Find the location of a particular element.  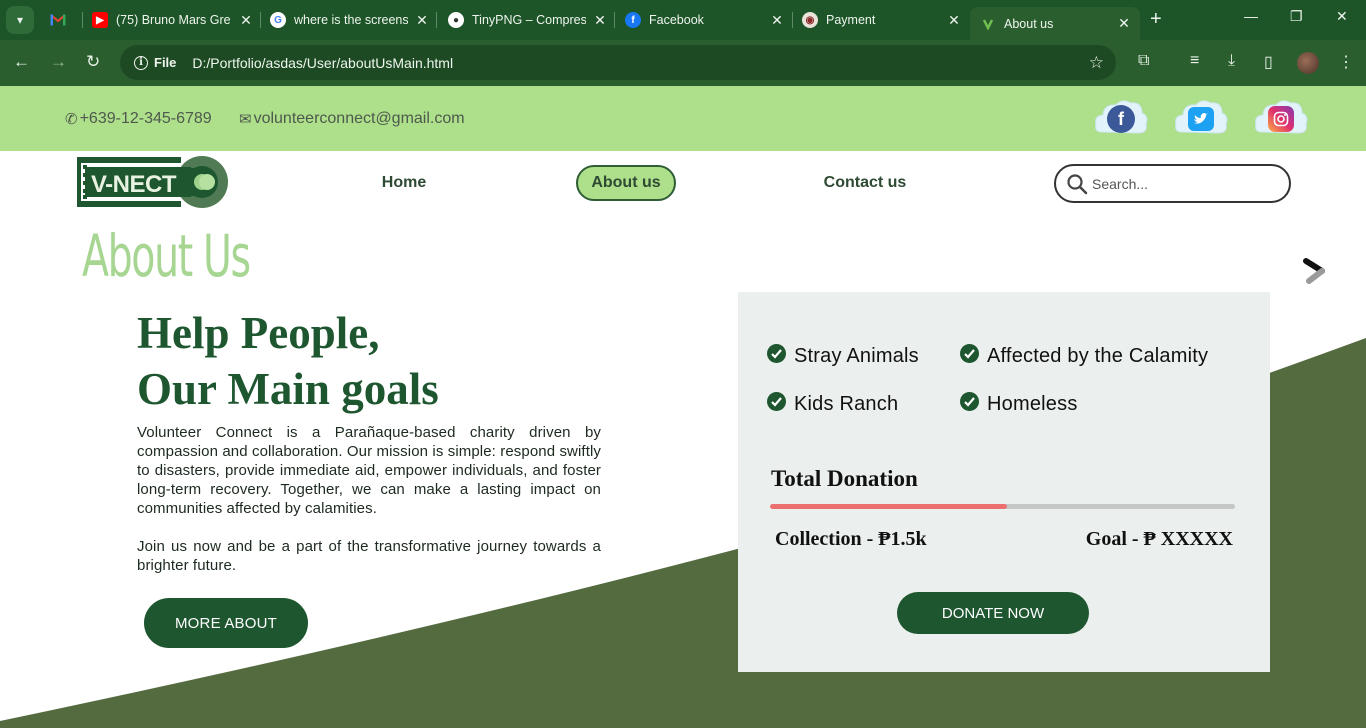

search-box is located at coordinates (1172, 183).